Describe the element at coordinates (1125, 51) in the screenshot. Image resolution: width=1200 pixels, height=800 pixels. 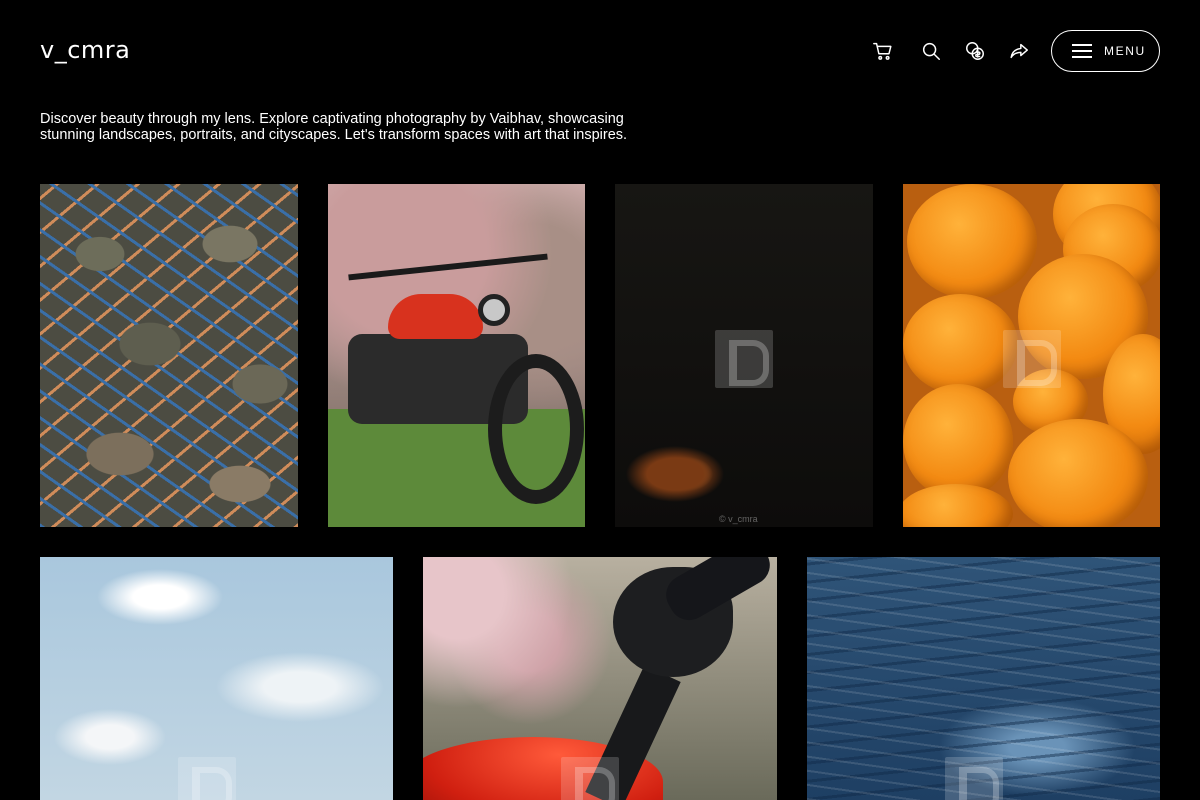
I see `menu-label: MENU` at that location.